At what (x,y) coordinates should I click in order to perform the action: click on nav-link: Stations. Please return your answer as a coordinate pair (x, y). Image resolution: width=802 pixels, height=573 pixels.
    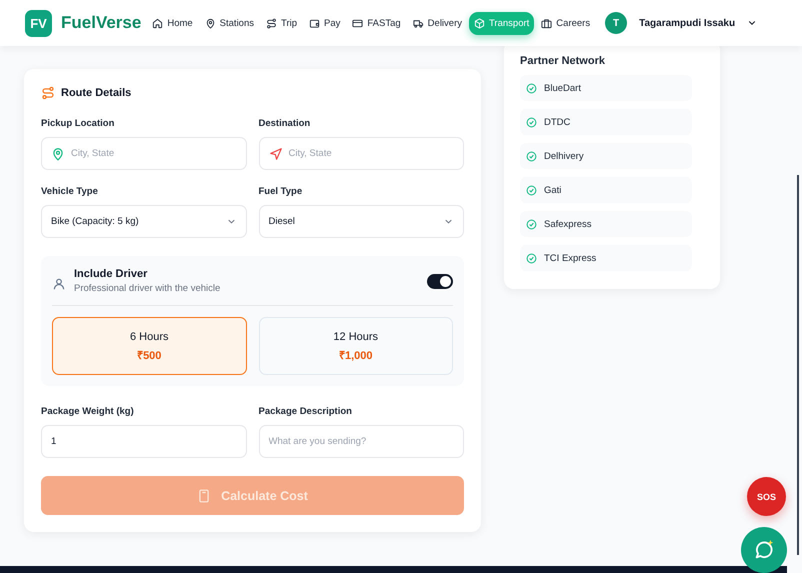
    Looking at the image, I should click on (229, 23).